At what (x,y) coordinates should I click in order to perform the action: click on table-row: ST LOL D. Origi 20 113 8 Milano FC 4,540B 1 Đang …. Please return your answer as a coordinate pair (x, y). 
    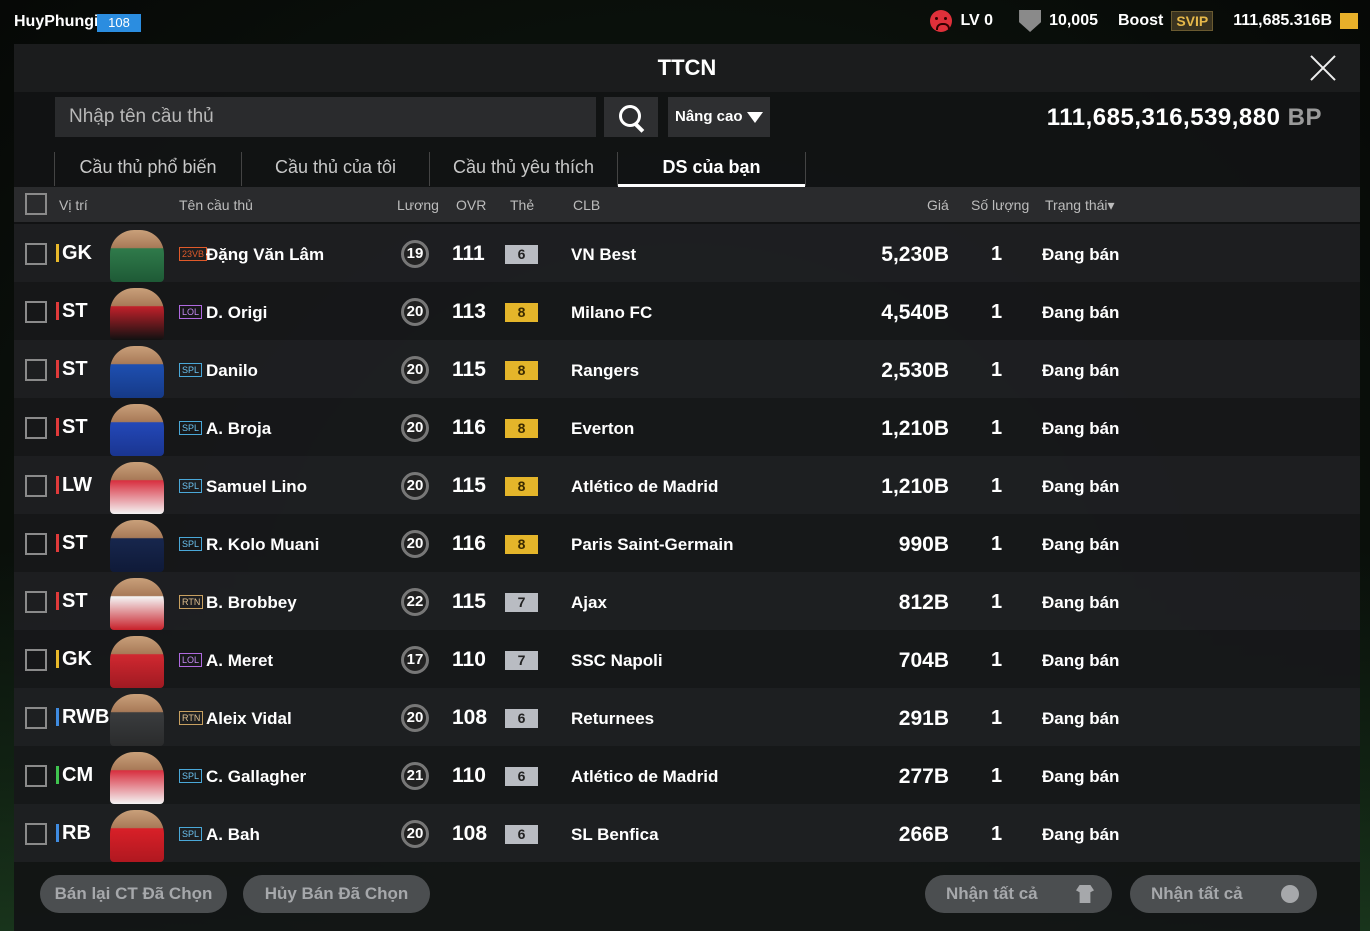
    Looking at the image, I should click on (687, 311).